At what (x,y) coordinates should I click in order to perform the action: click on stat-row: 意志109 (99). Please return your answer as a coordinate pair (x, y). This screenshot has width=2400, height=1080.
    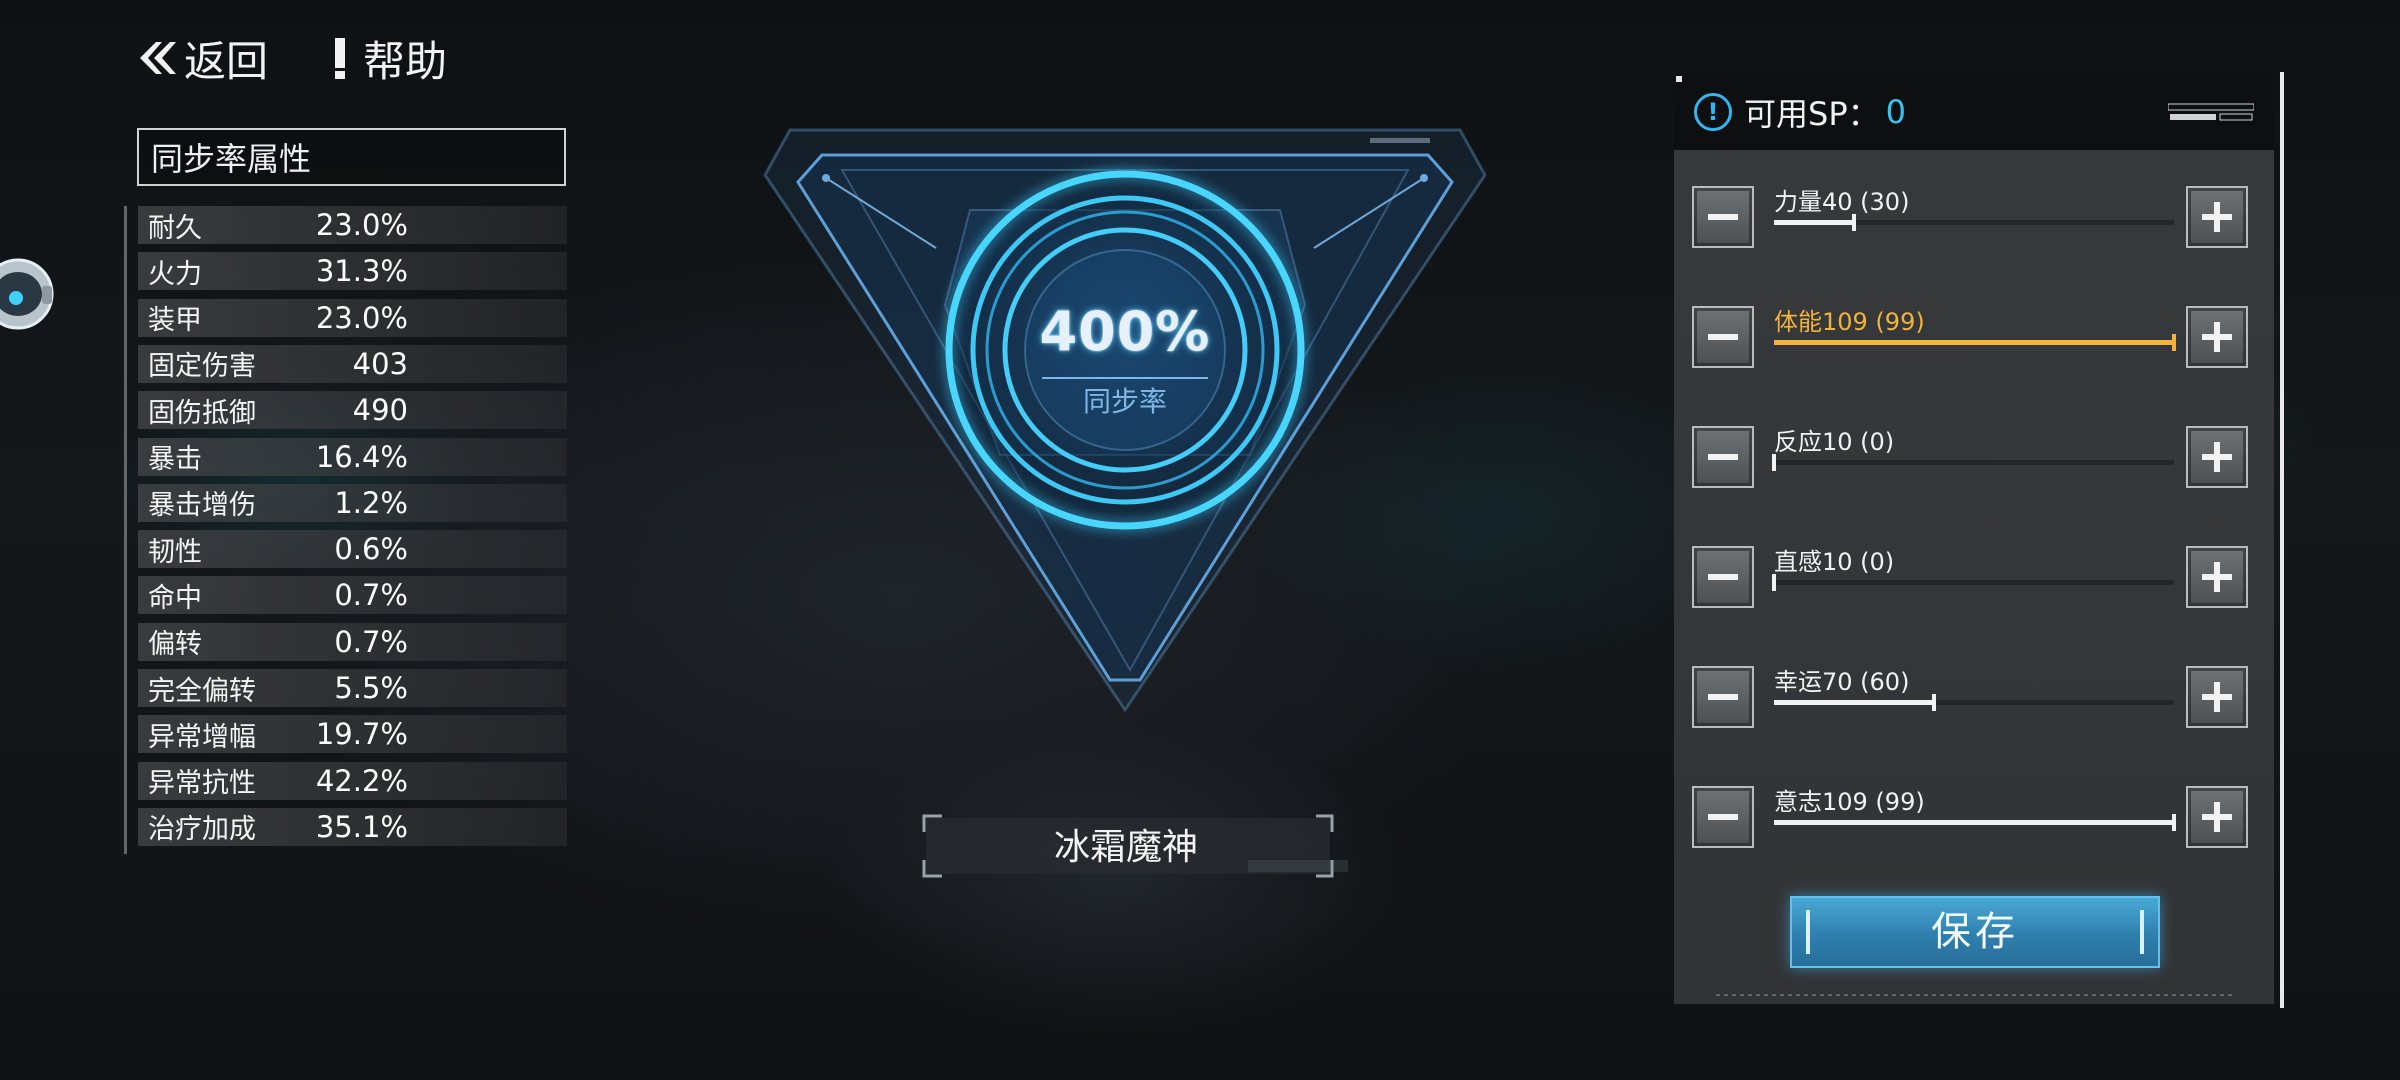
    Looking at the image, I should click on (1972, 821).